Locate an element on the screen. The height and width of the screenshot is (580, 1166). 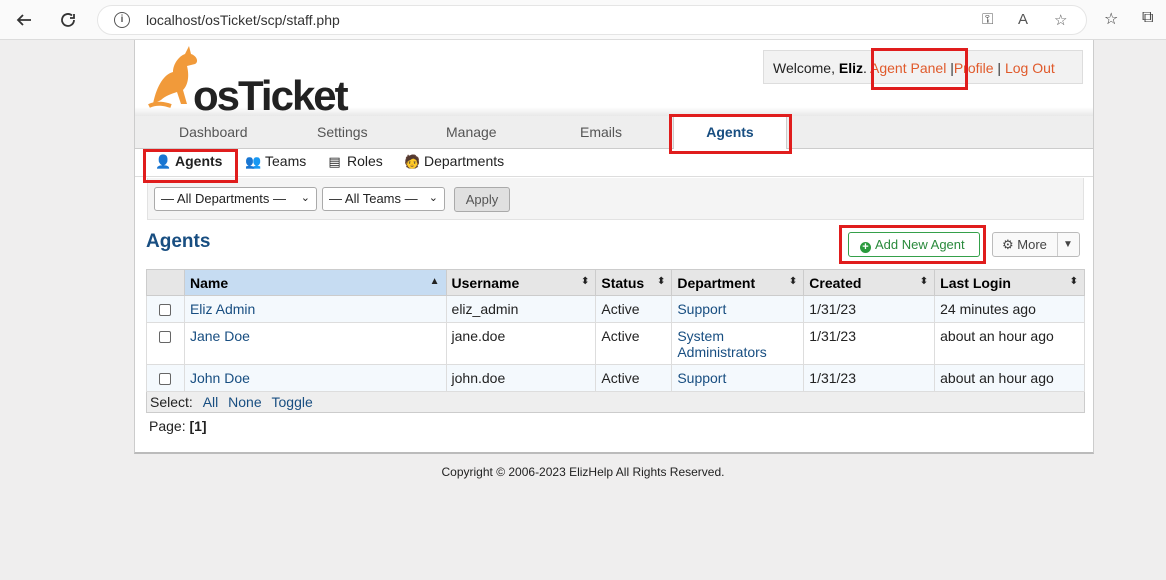
caret-down-icon: ▼ is located at coordinates (1068, 244).